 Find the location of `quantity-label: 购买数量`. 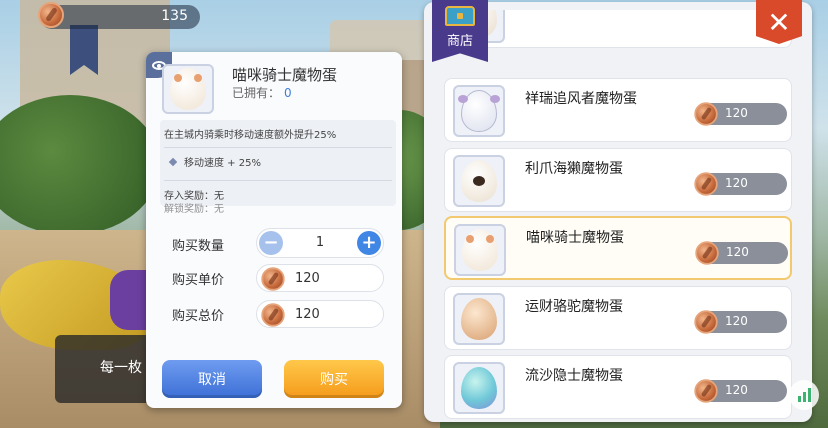

quantity-label: 购买数量 is located at coordinates (198, 246).